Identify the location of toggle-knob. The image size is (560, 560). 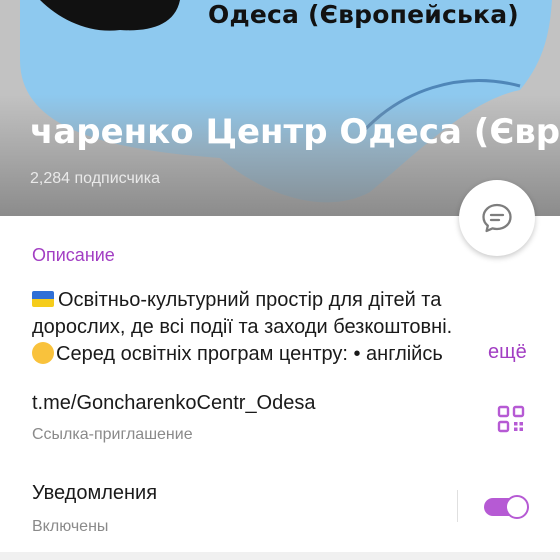
(517, 507).